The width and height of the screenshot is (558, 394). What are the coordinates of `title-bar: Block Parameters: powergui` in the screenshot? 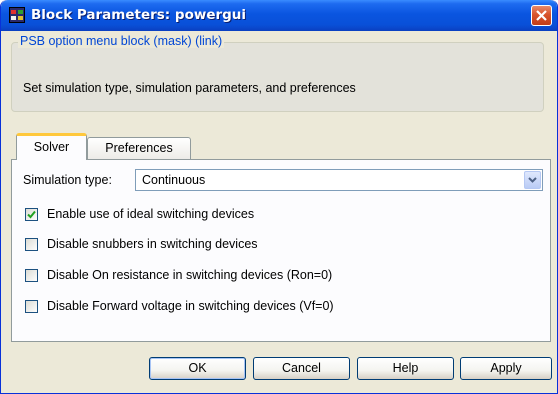 It's located at (279, 15).